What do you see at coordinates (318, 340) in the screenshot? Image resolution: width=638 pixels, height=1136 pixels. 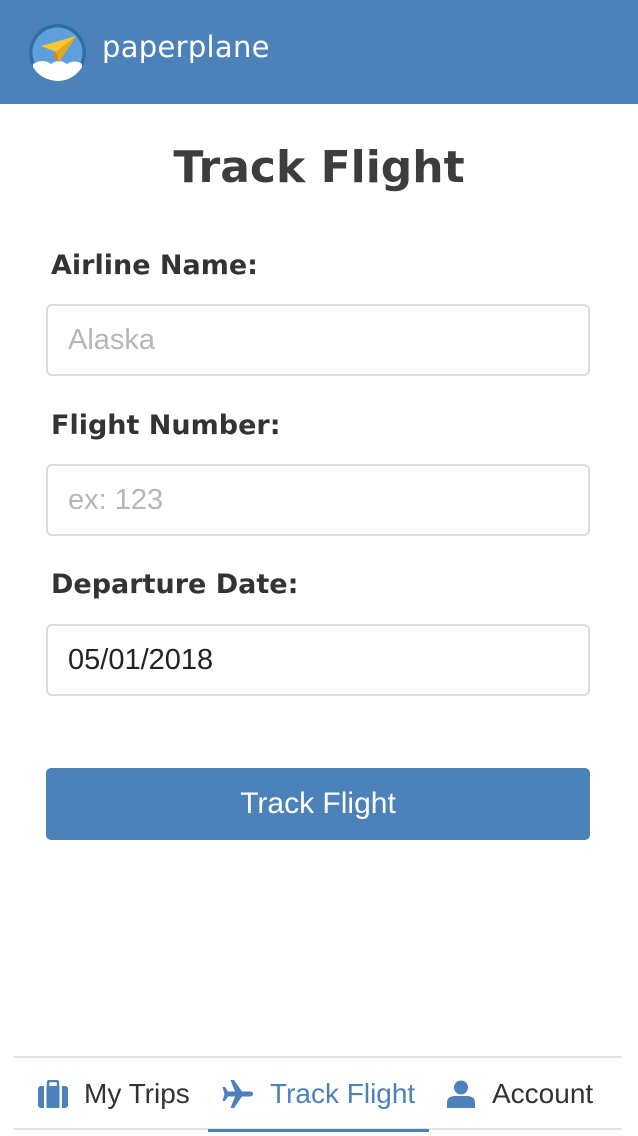 I see `airline-name-input` at bounding box center [318, 340].